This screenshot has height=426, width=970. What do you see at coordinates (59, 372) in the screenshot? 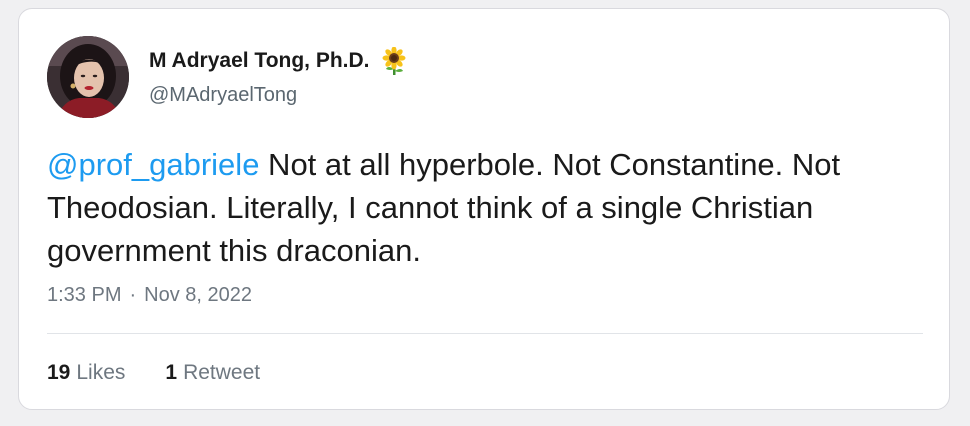
I see `likes-count: 19` at bounding box center [59, 372].